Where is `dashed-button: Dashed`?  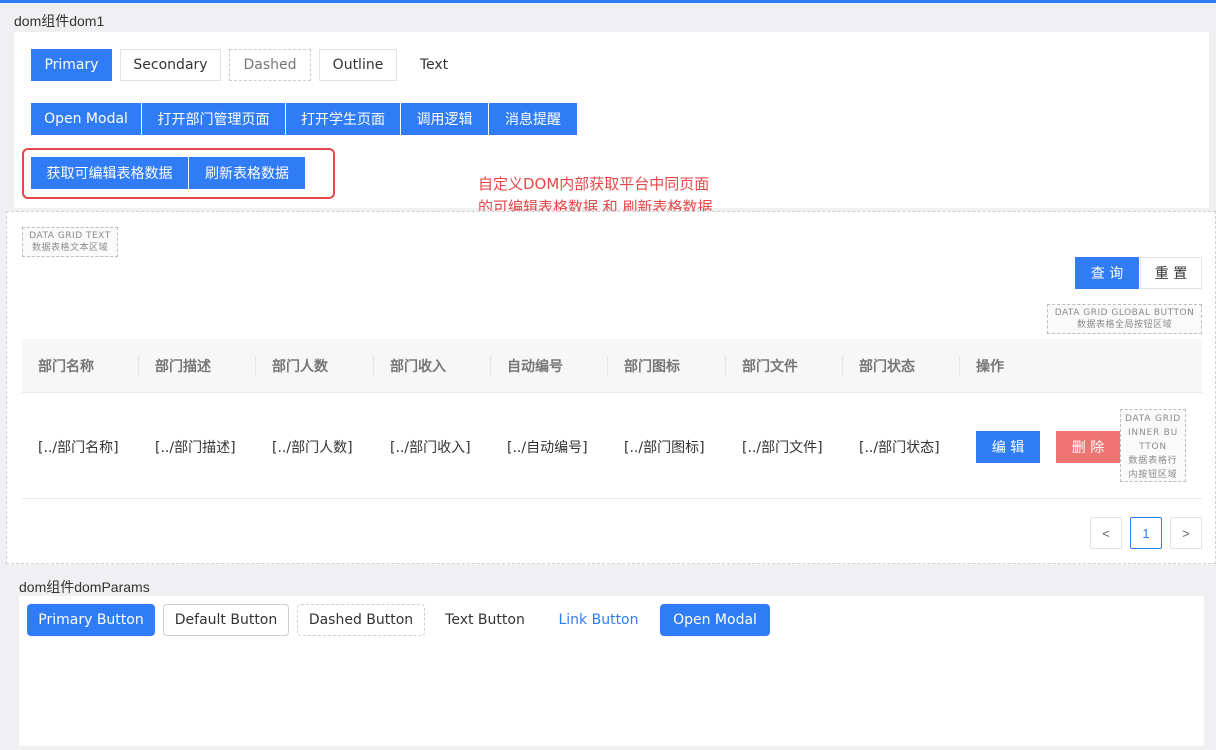 dashed-button: Dashed is located at coordinates (270, 65).